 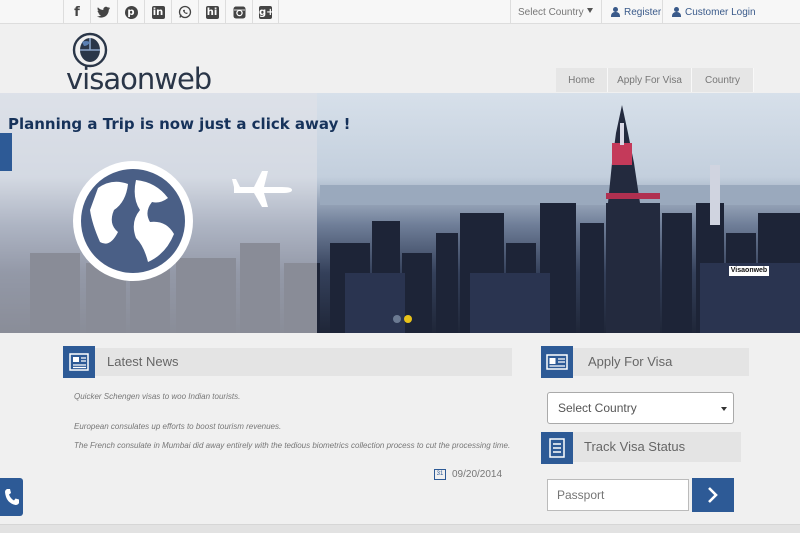 I want to click on news-icon-box, so click(x=79, y=362).